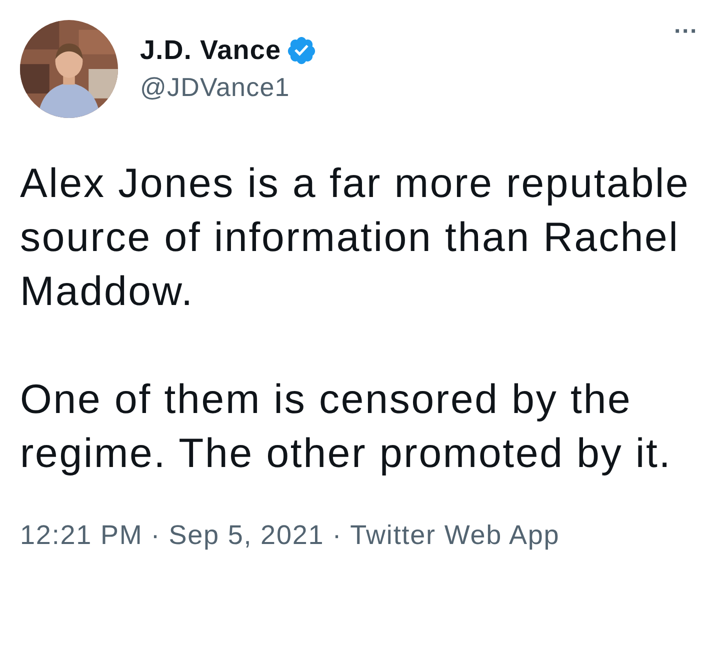 Image resolution: width=726 pixels, height=648 pixels. I want to click on display-name: J.D. Vance, so click(211, 50).